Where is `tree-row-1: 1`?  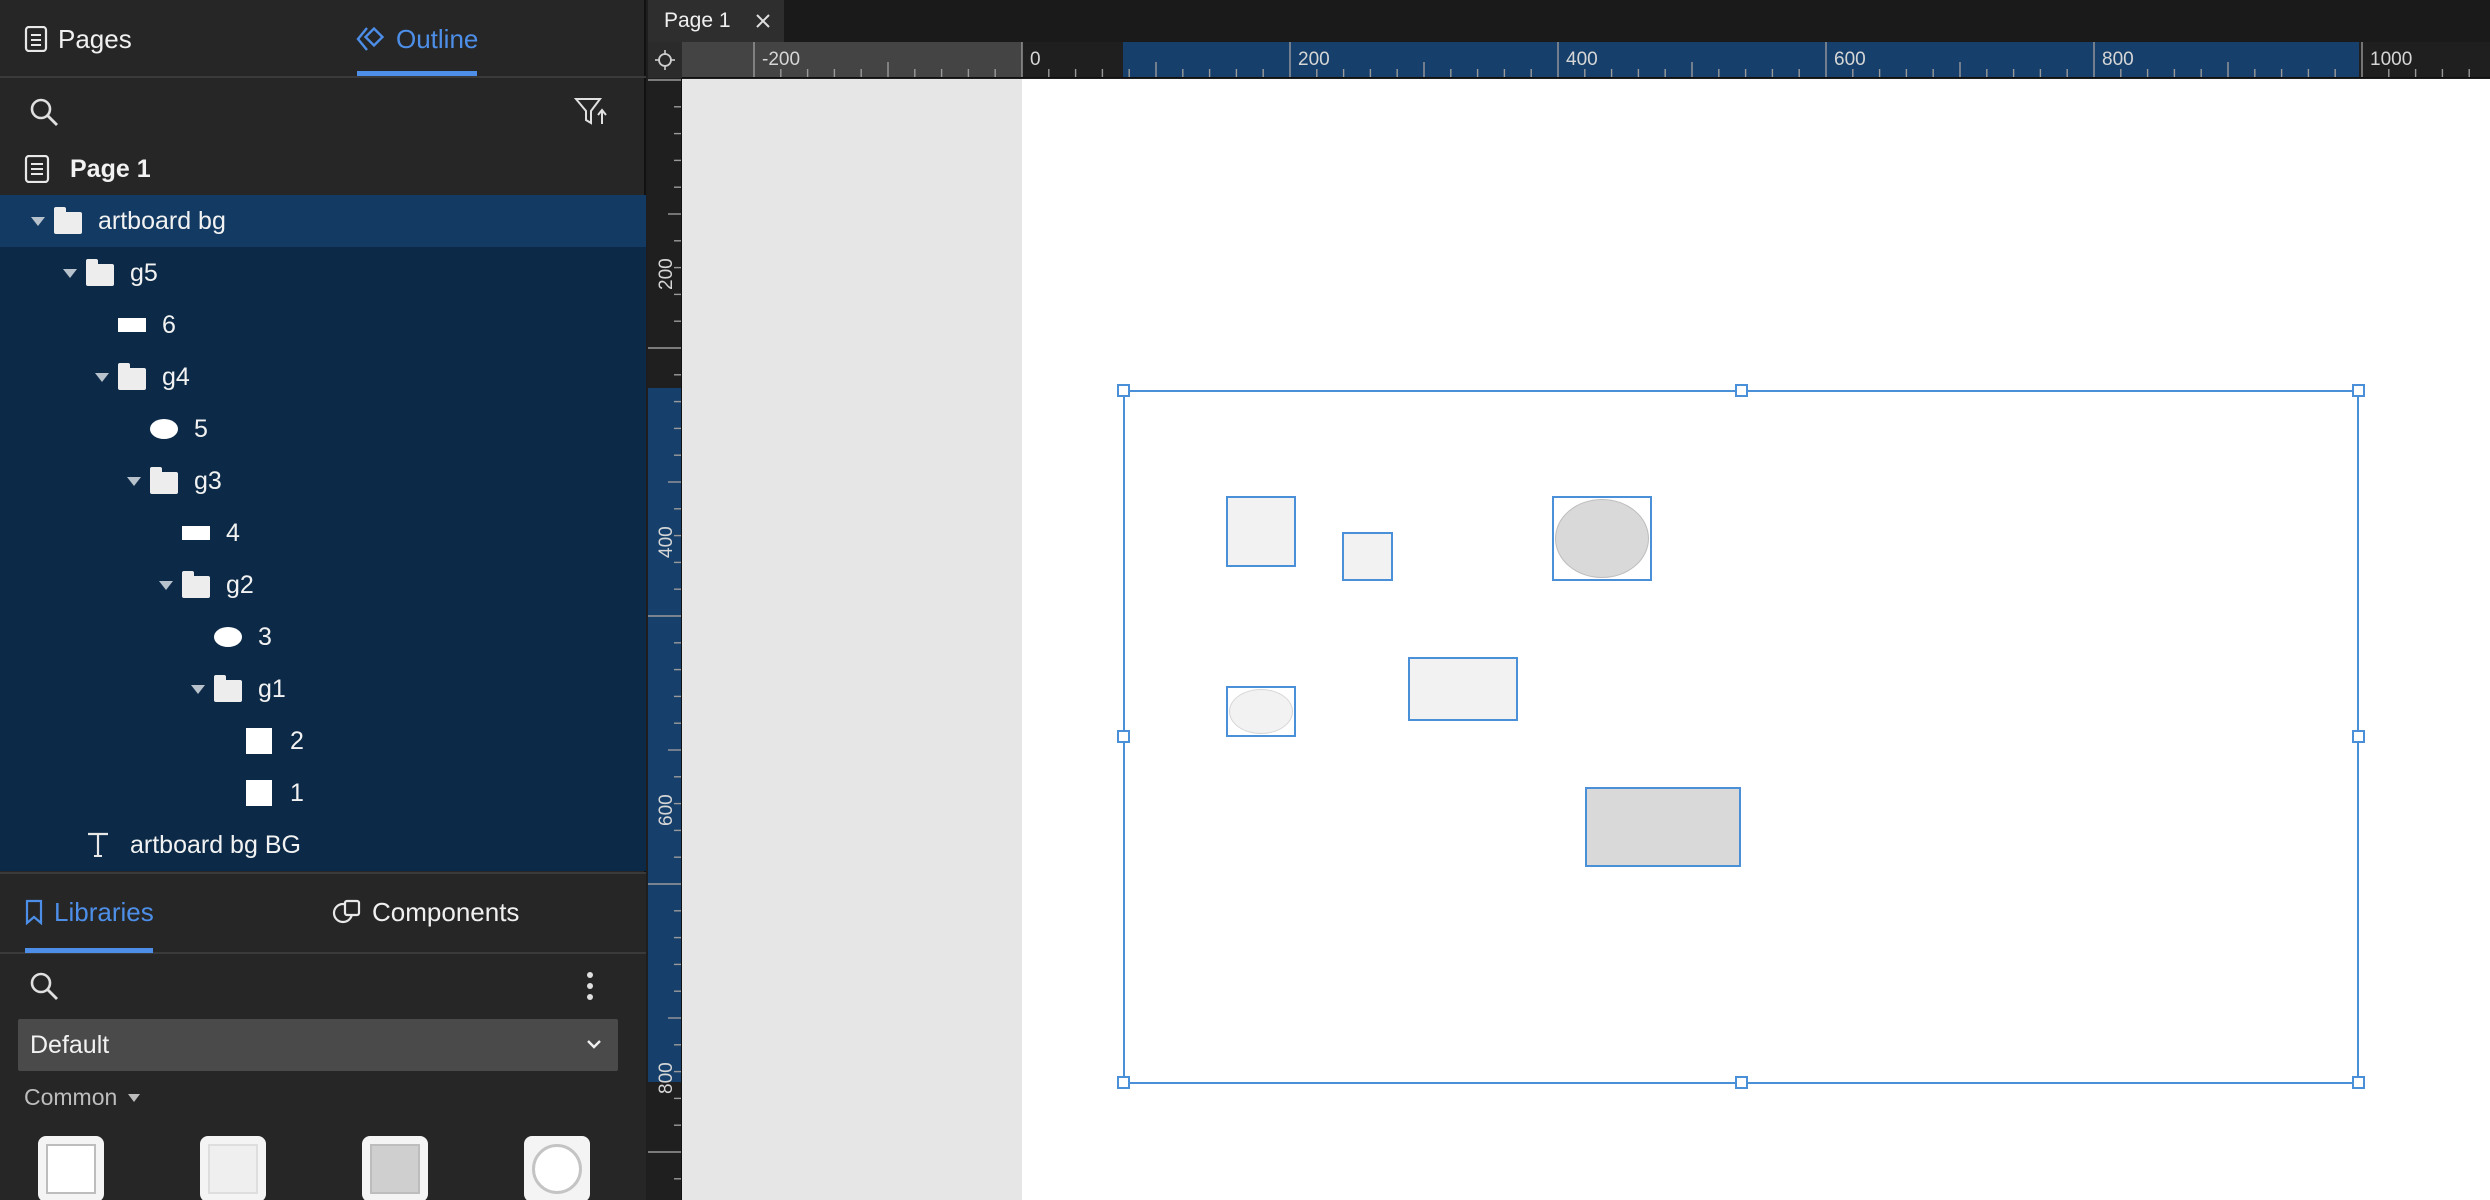 tree-row-1: 1 is located at coordinates (323, 793).